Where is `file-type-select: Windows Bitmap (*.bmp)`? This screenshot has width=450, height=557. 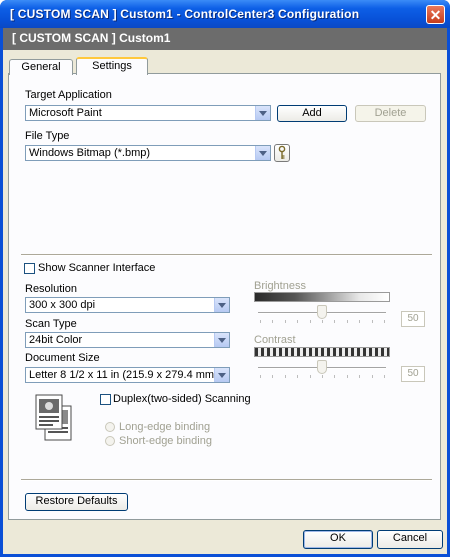
file-type-select: Windows Bitmap (*.bmp) is located at coordinates (148, 153).